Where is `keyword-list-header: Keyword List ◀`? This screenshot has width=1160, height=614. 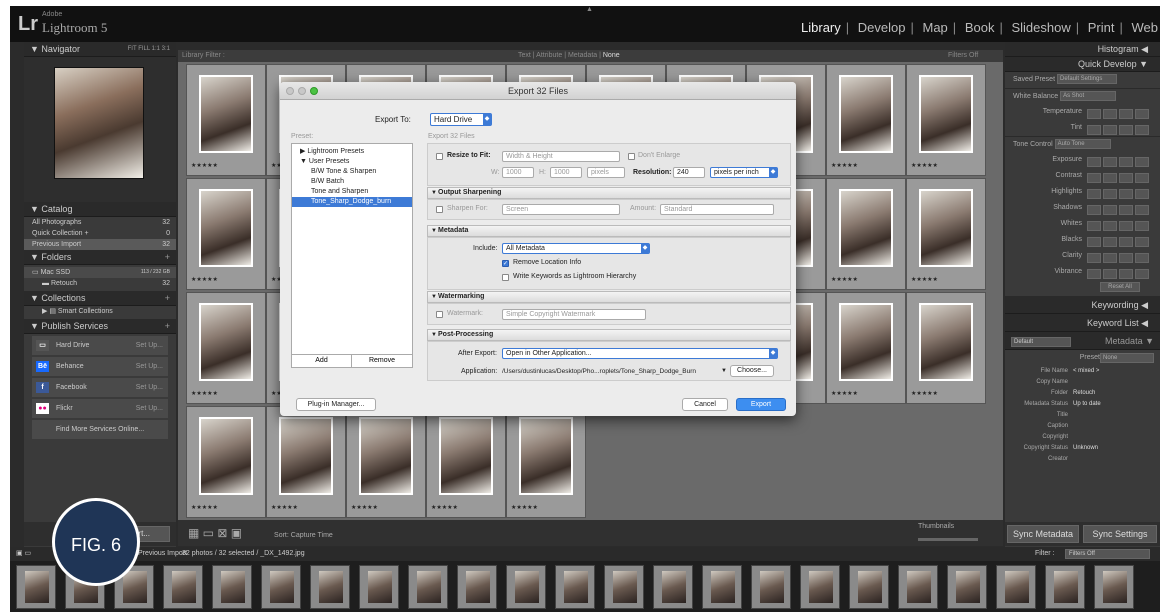
keyword-list-header: Keyword List ◀ is located at coordinates (1082, 323).